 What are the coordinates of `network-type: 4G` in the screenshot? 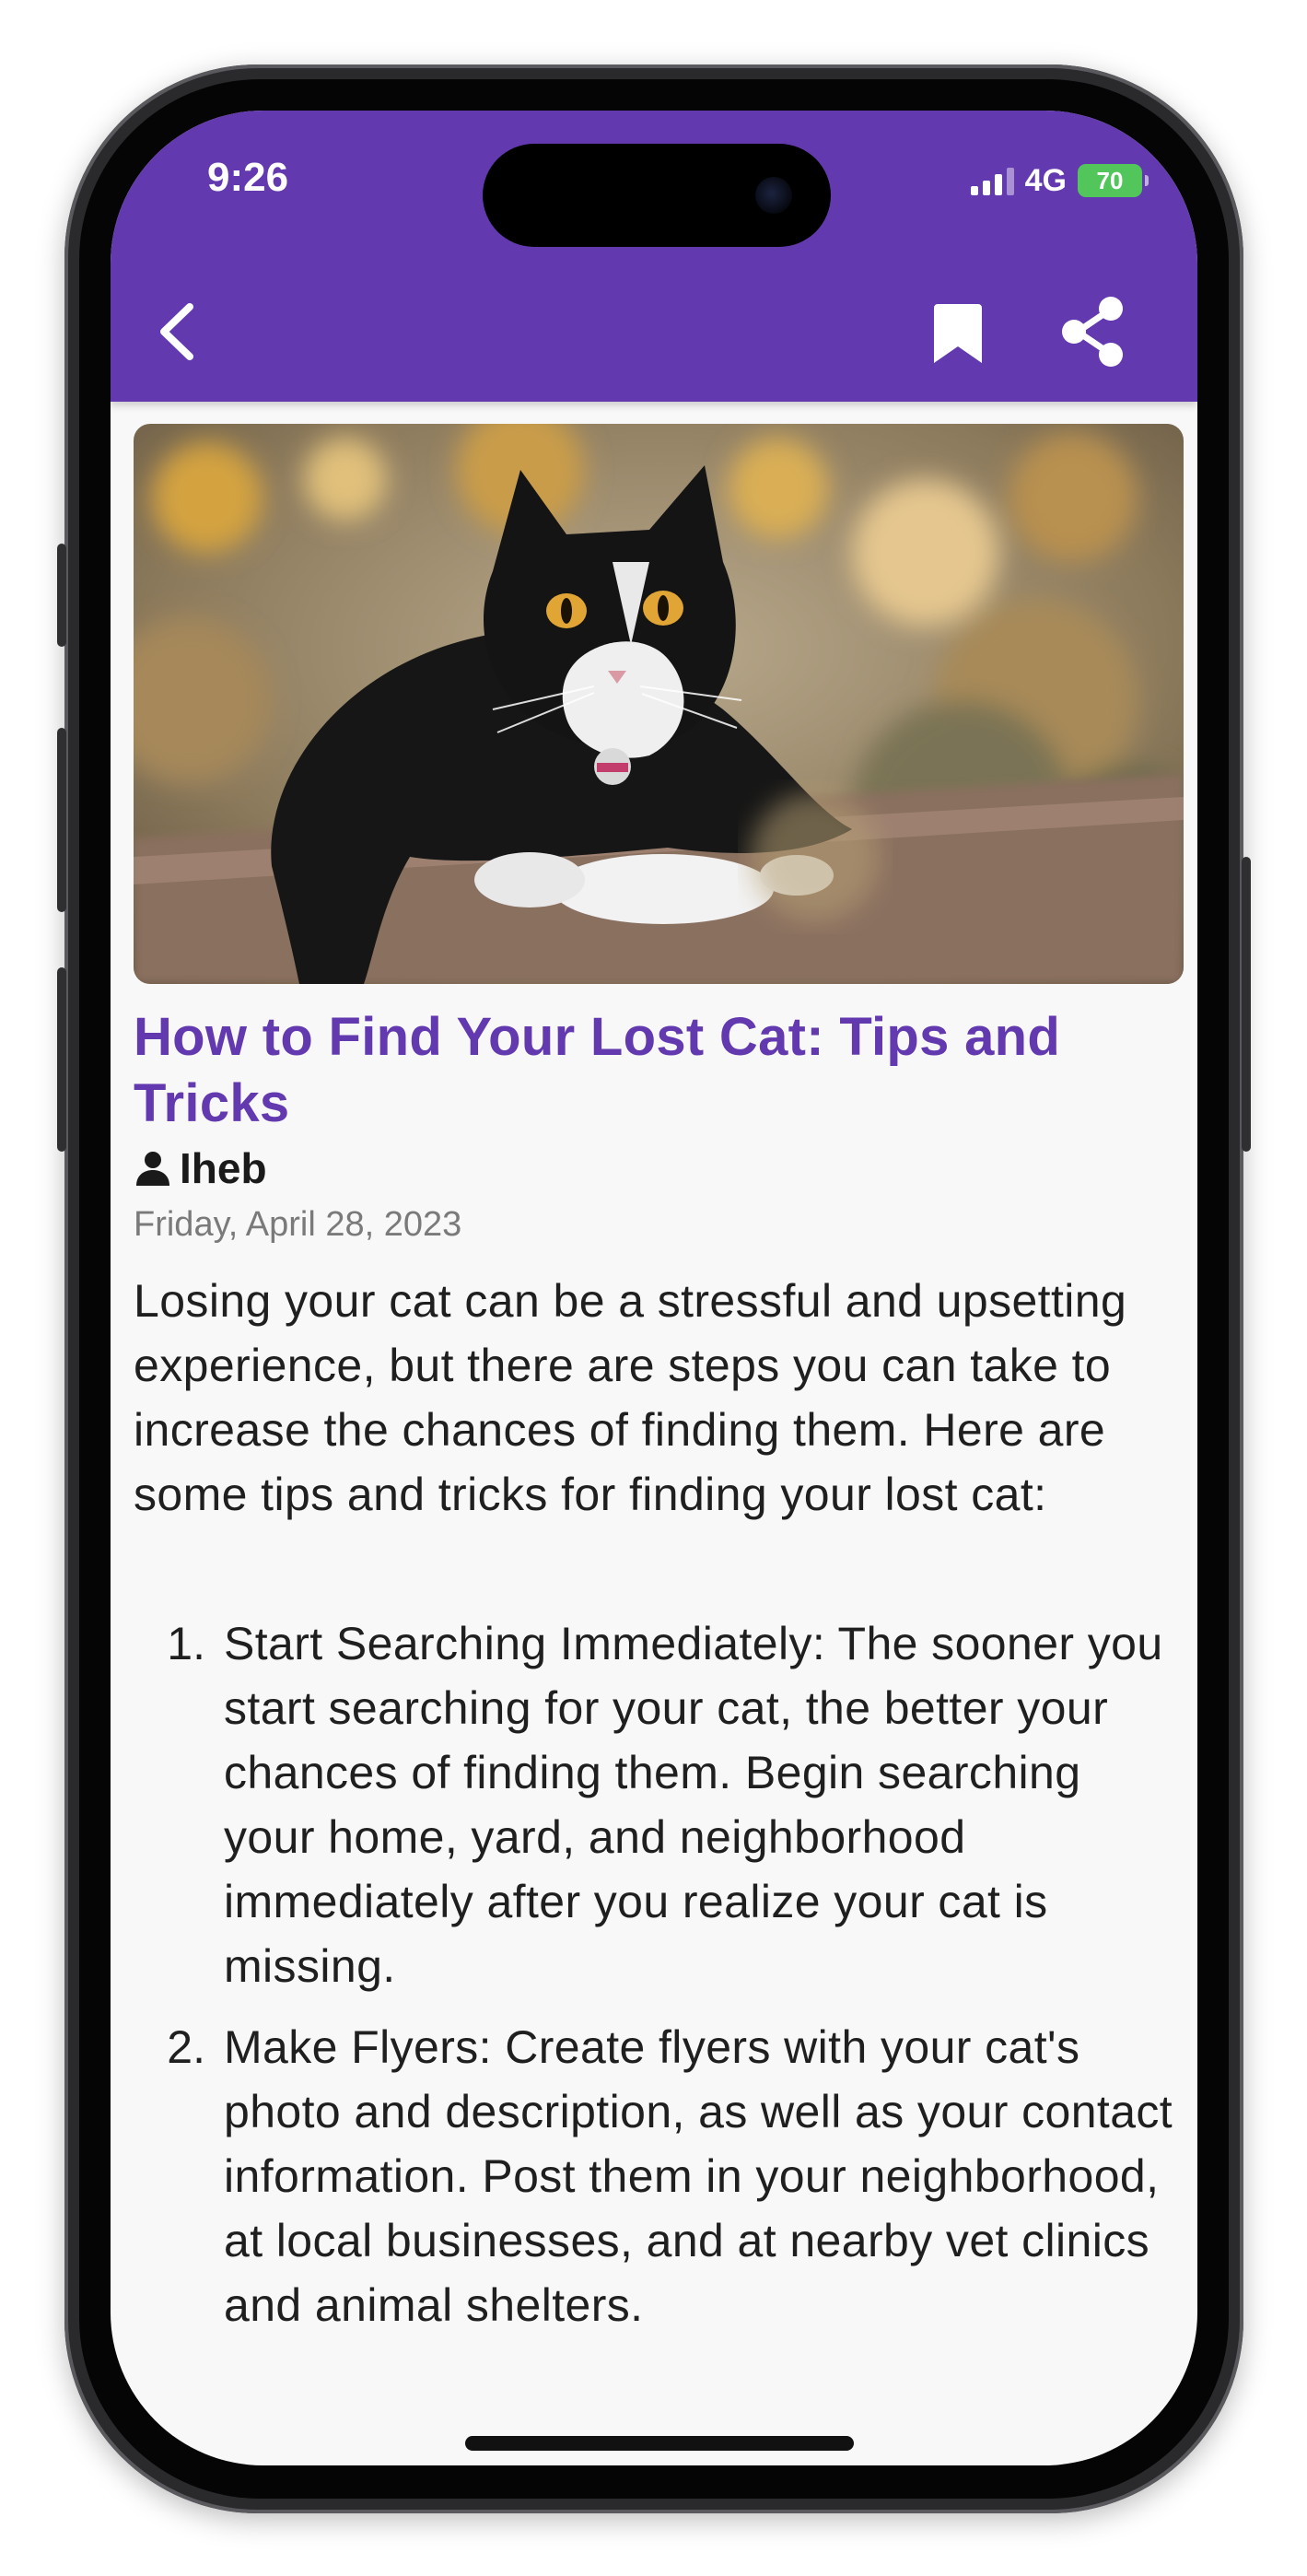 It's located at (1045, 180).